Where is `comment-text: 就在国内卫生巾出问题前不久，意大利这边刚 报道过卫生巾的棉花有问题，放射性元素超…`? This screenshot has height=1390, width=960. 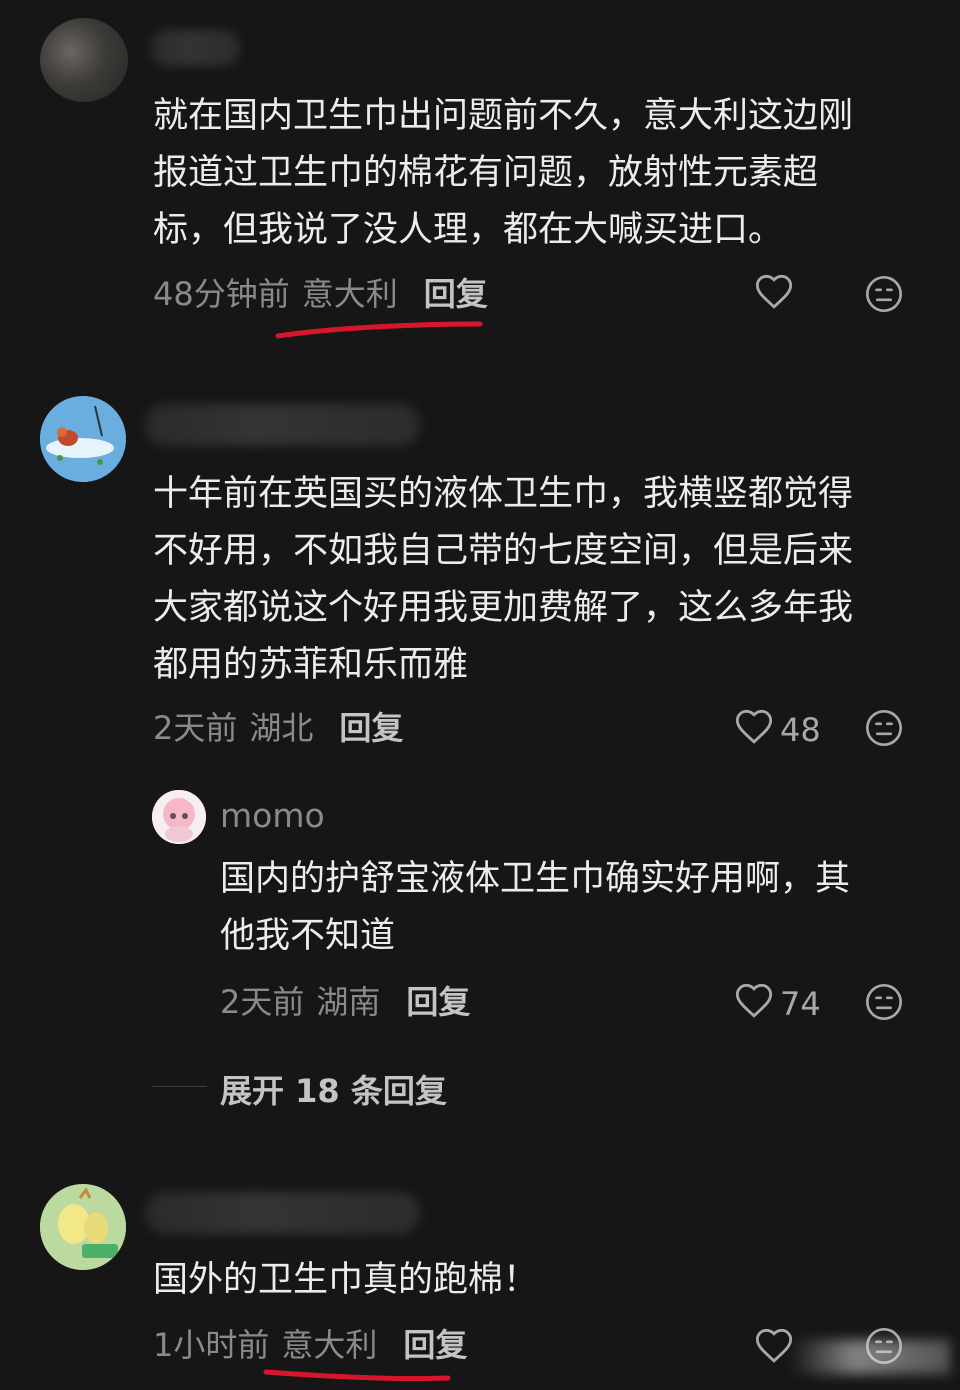 comment-text: 就在国内卫生巾出问题前不久，意大利这边刚 报道过卫生巾的棉花有问题，放射性元素超… is located at coordinates (503, 173).